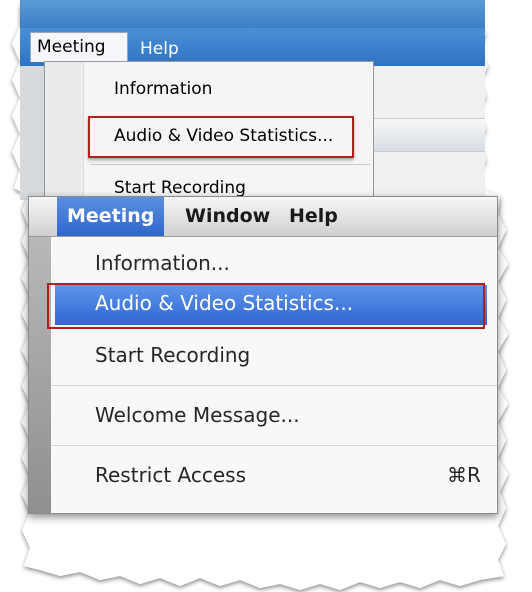  I want to click on menu-icon-gutter, so click(64, 131).